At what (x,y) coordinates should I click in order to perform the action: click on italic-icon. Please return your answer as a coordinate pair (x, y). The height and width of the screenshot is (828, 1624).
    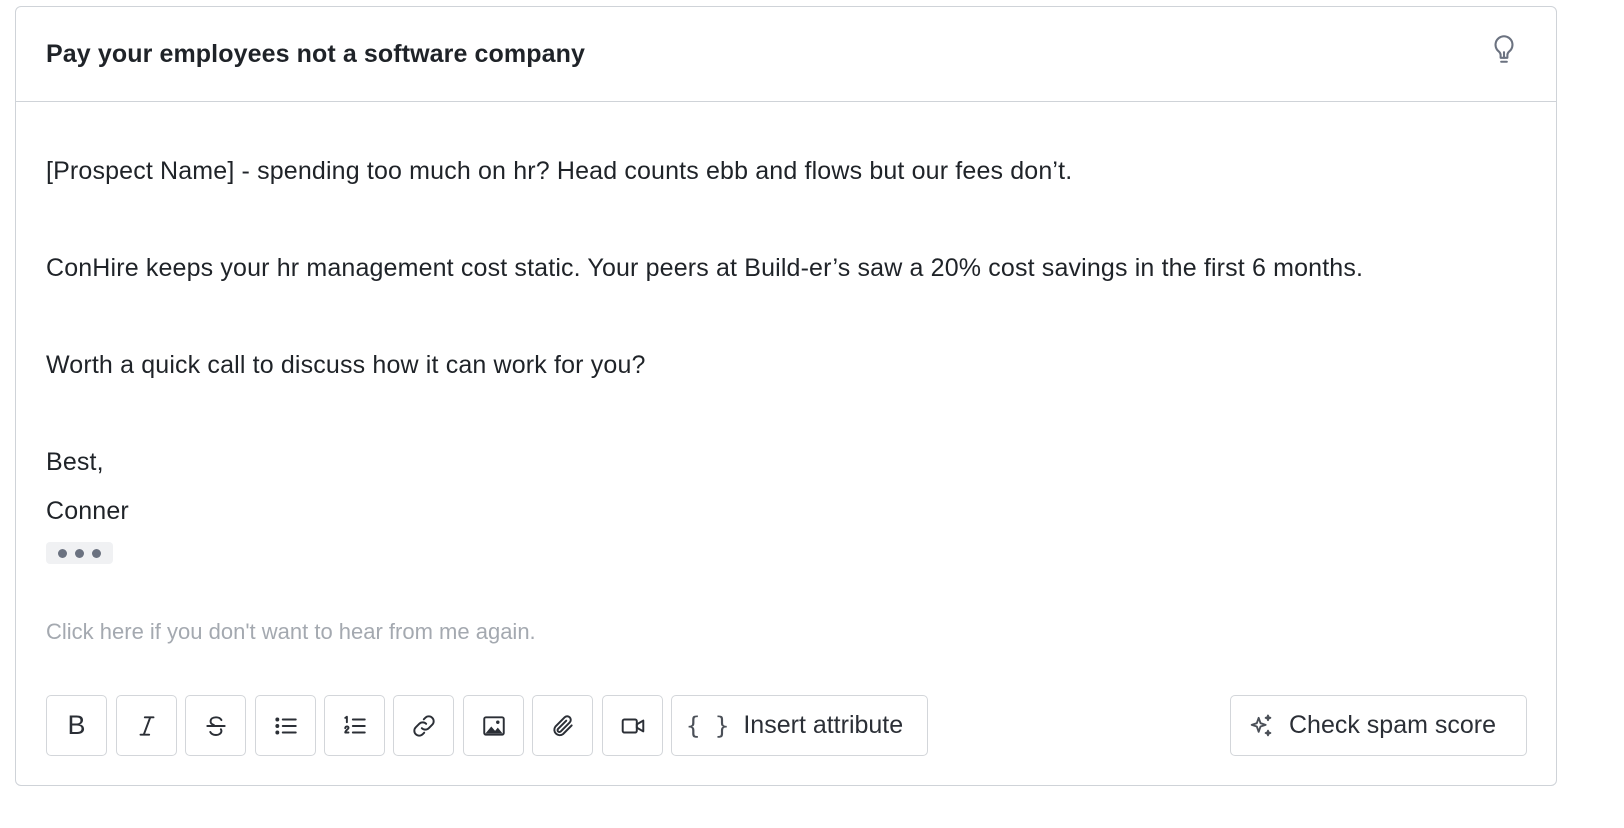
    Looking at the image, I should click on (146, 725).